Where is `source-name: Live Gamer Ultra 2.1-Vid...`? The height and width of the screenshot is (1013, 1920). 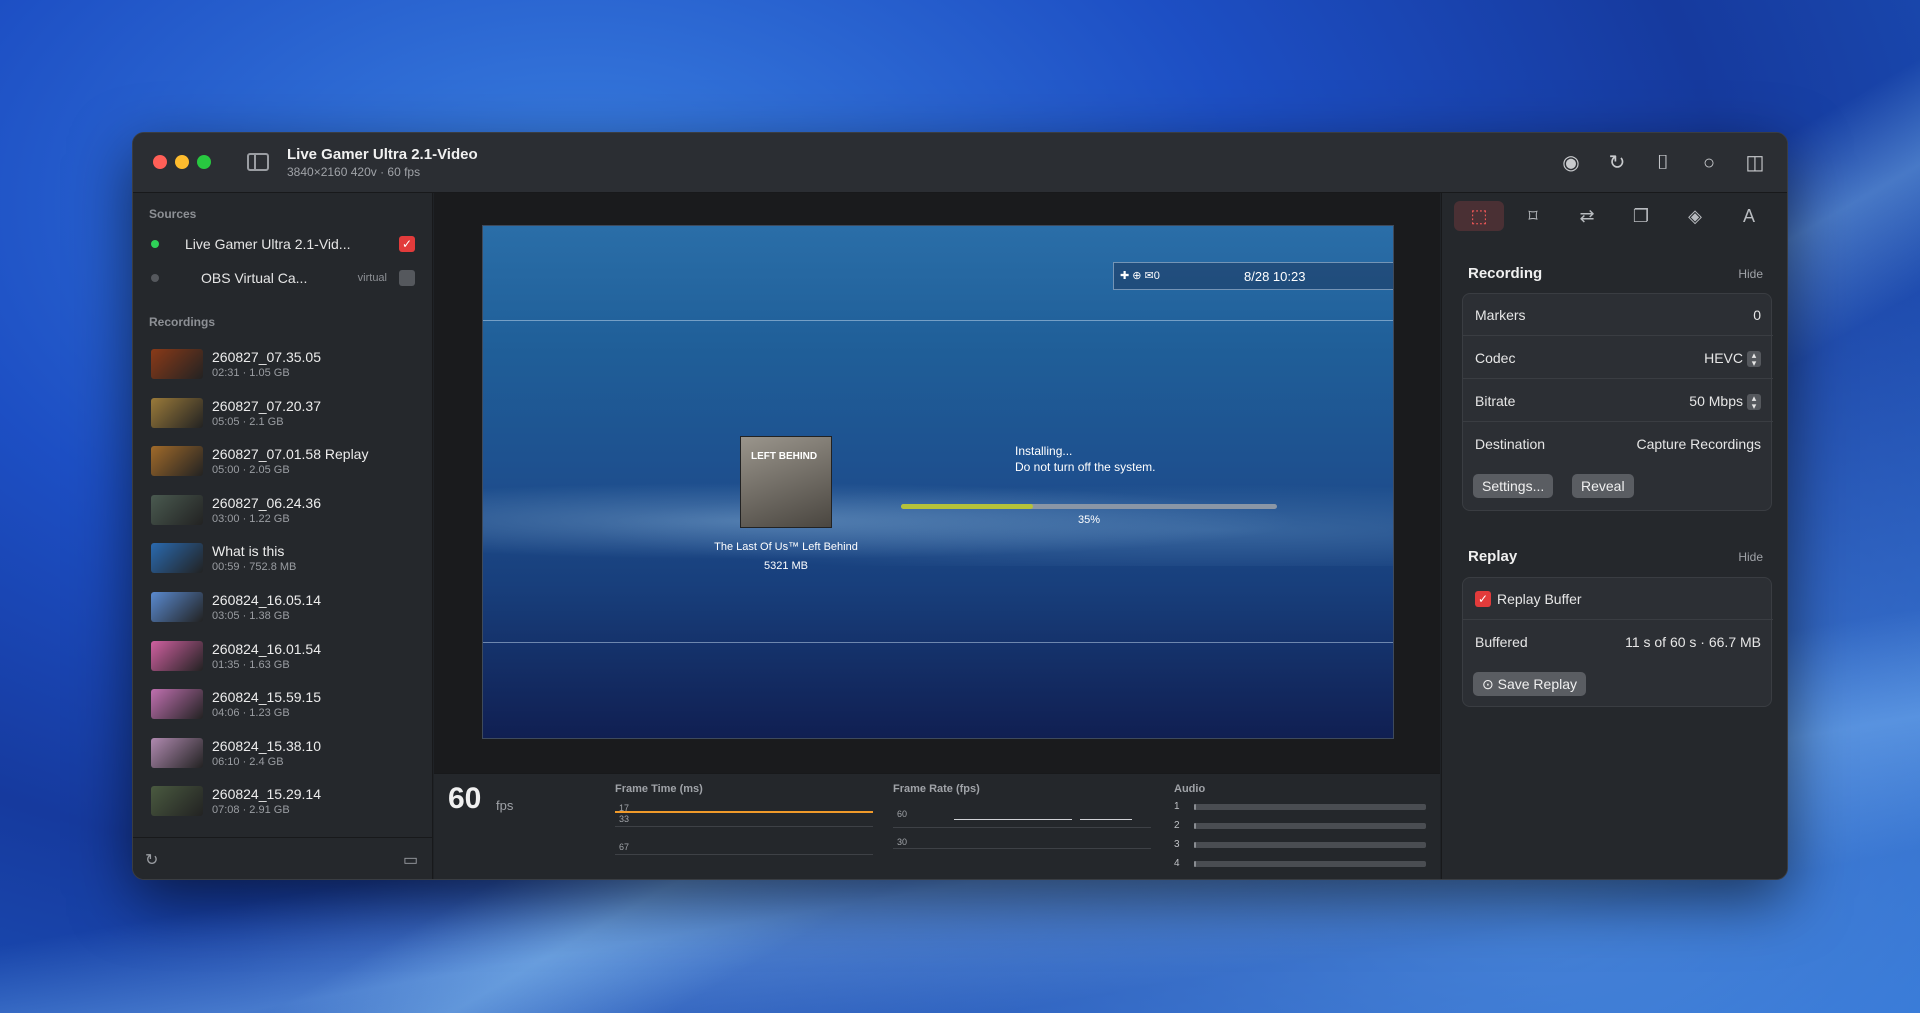
source-name: Live Gamer Ultra 2.1-Vid... is located at coordinates (268, 244).